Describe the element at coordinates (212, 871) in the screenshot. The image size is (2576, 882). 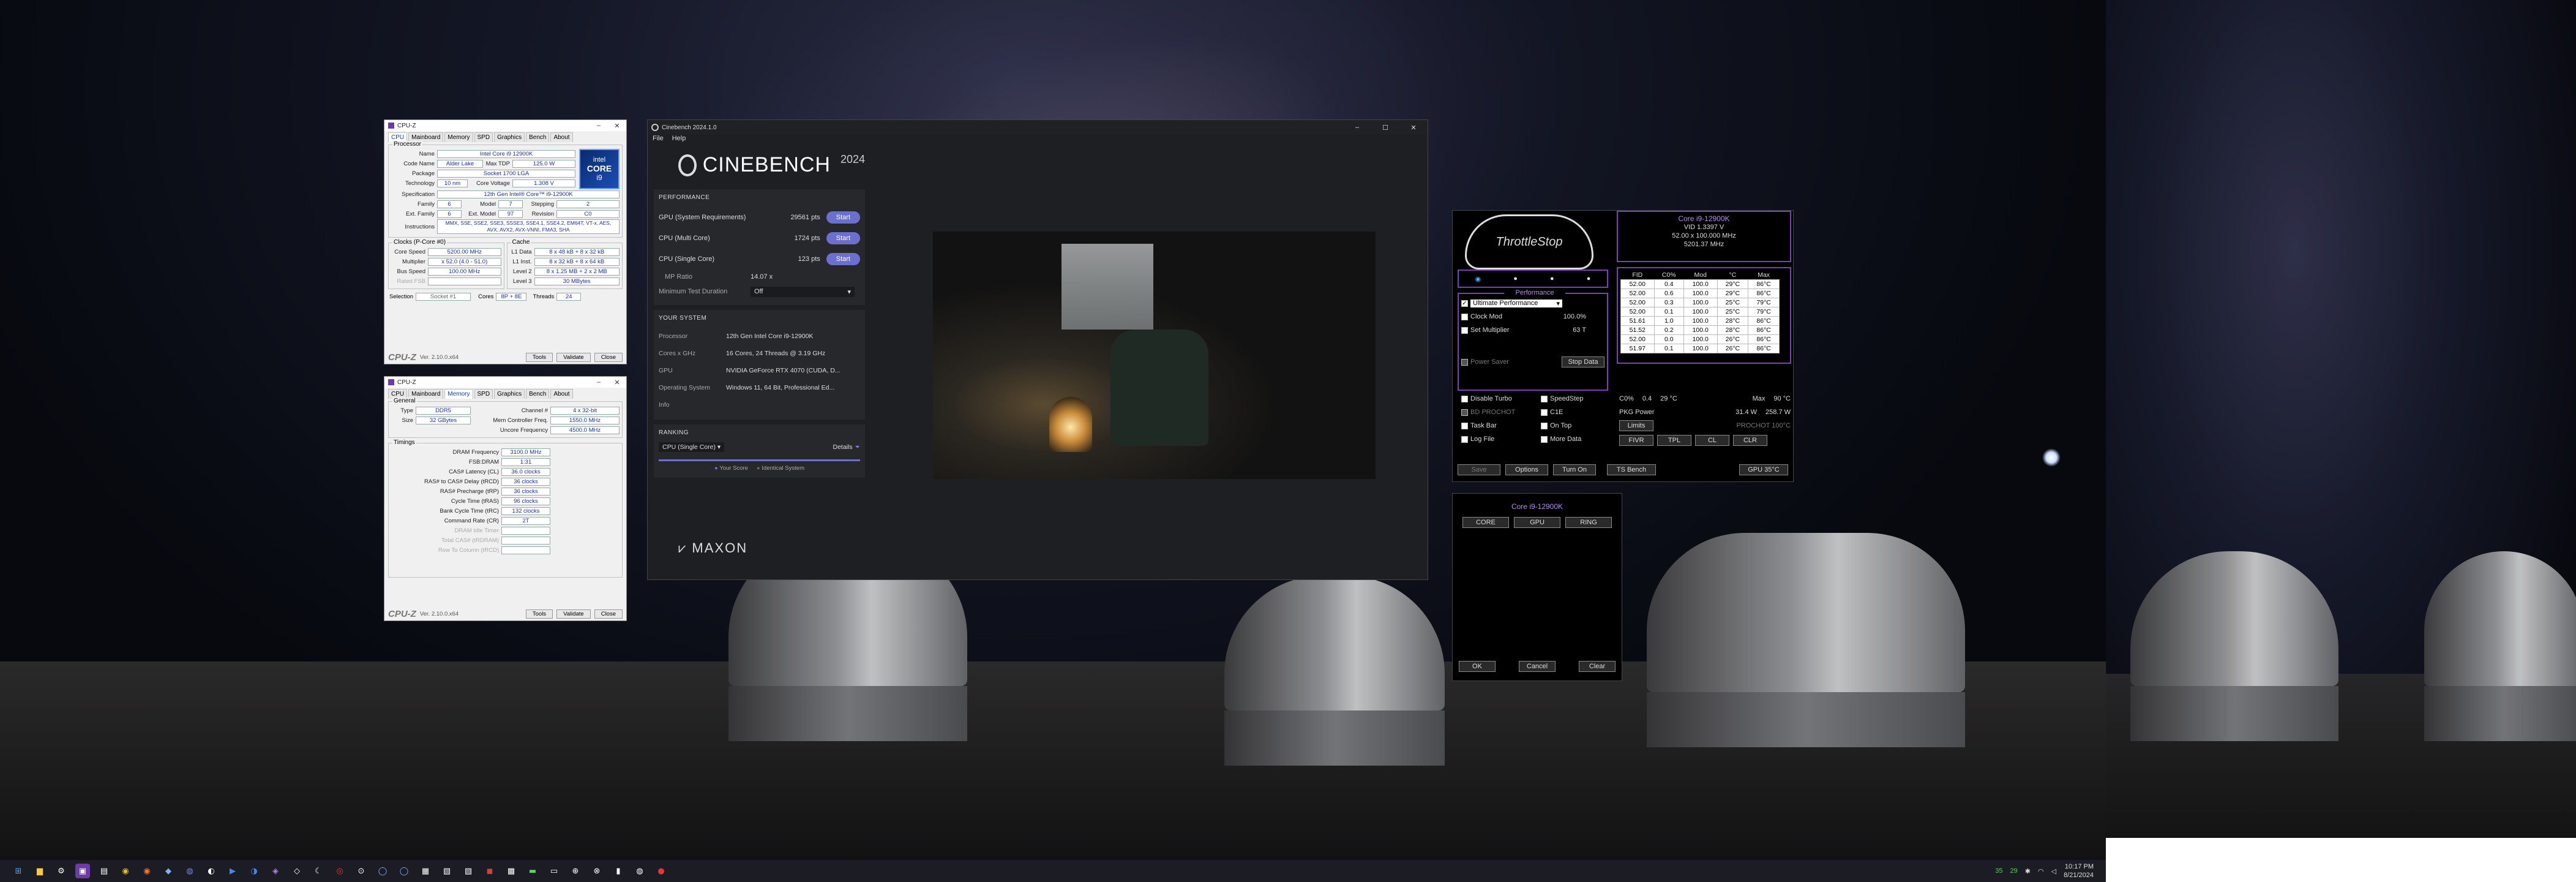
I see `steam-icon: ◐` at that location.